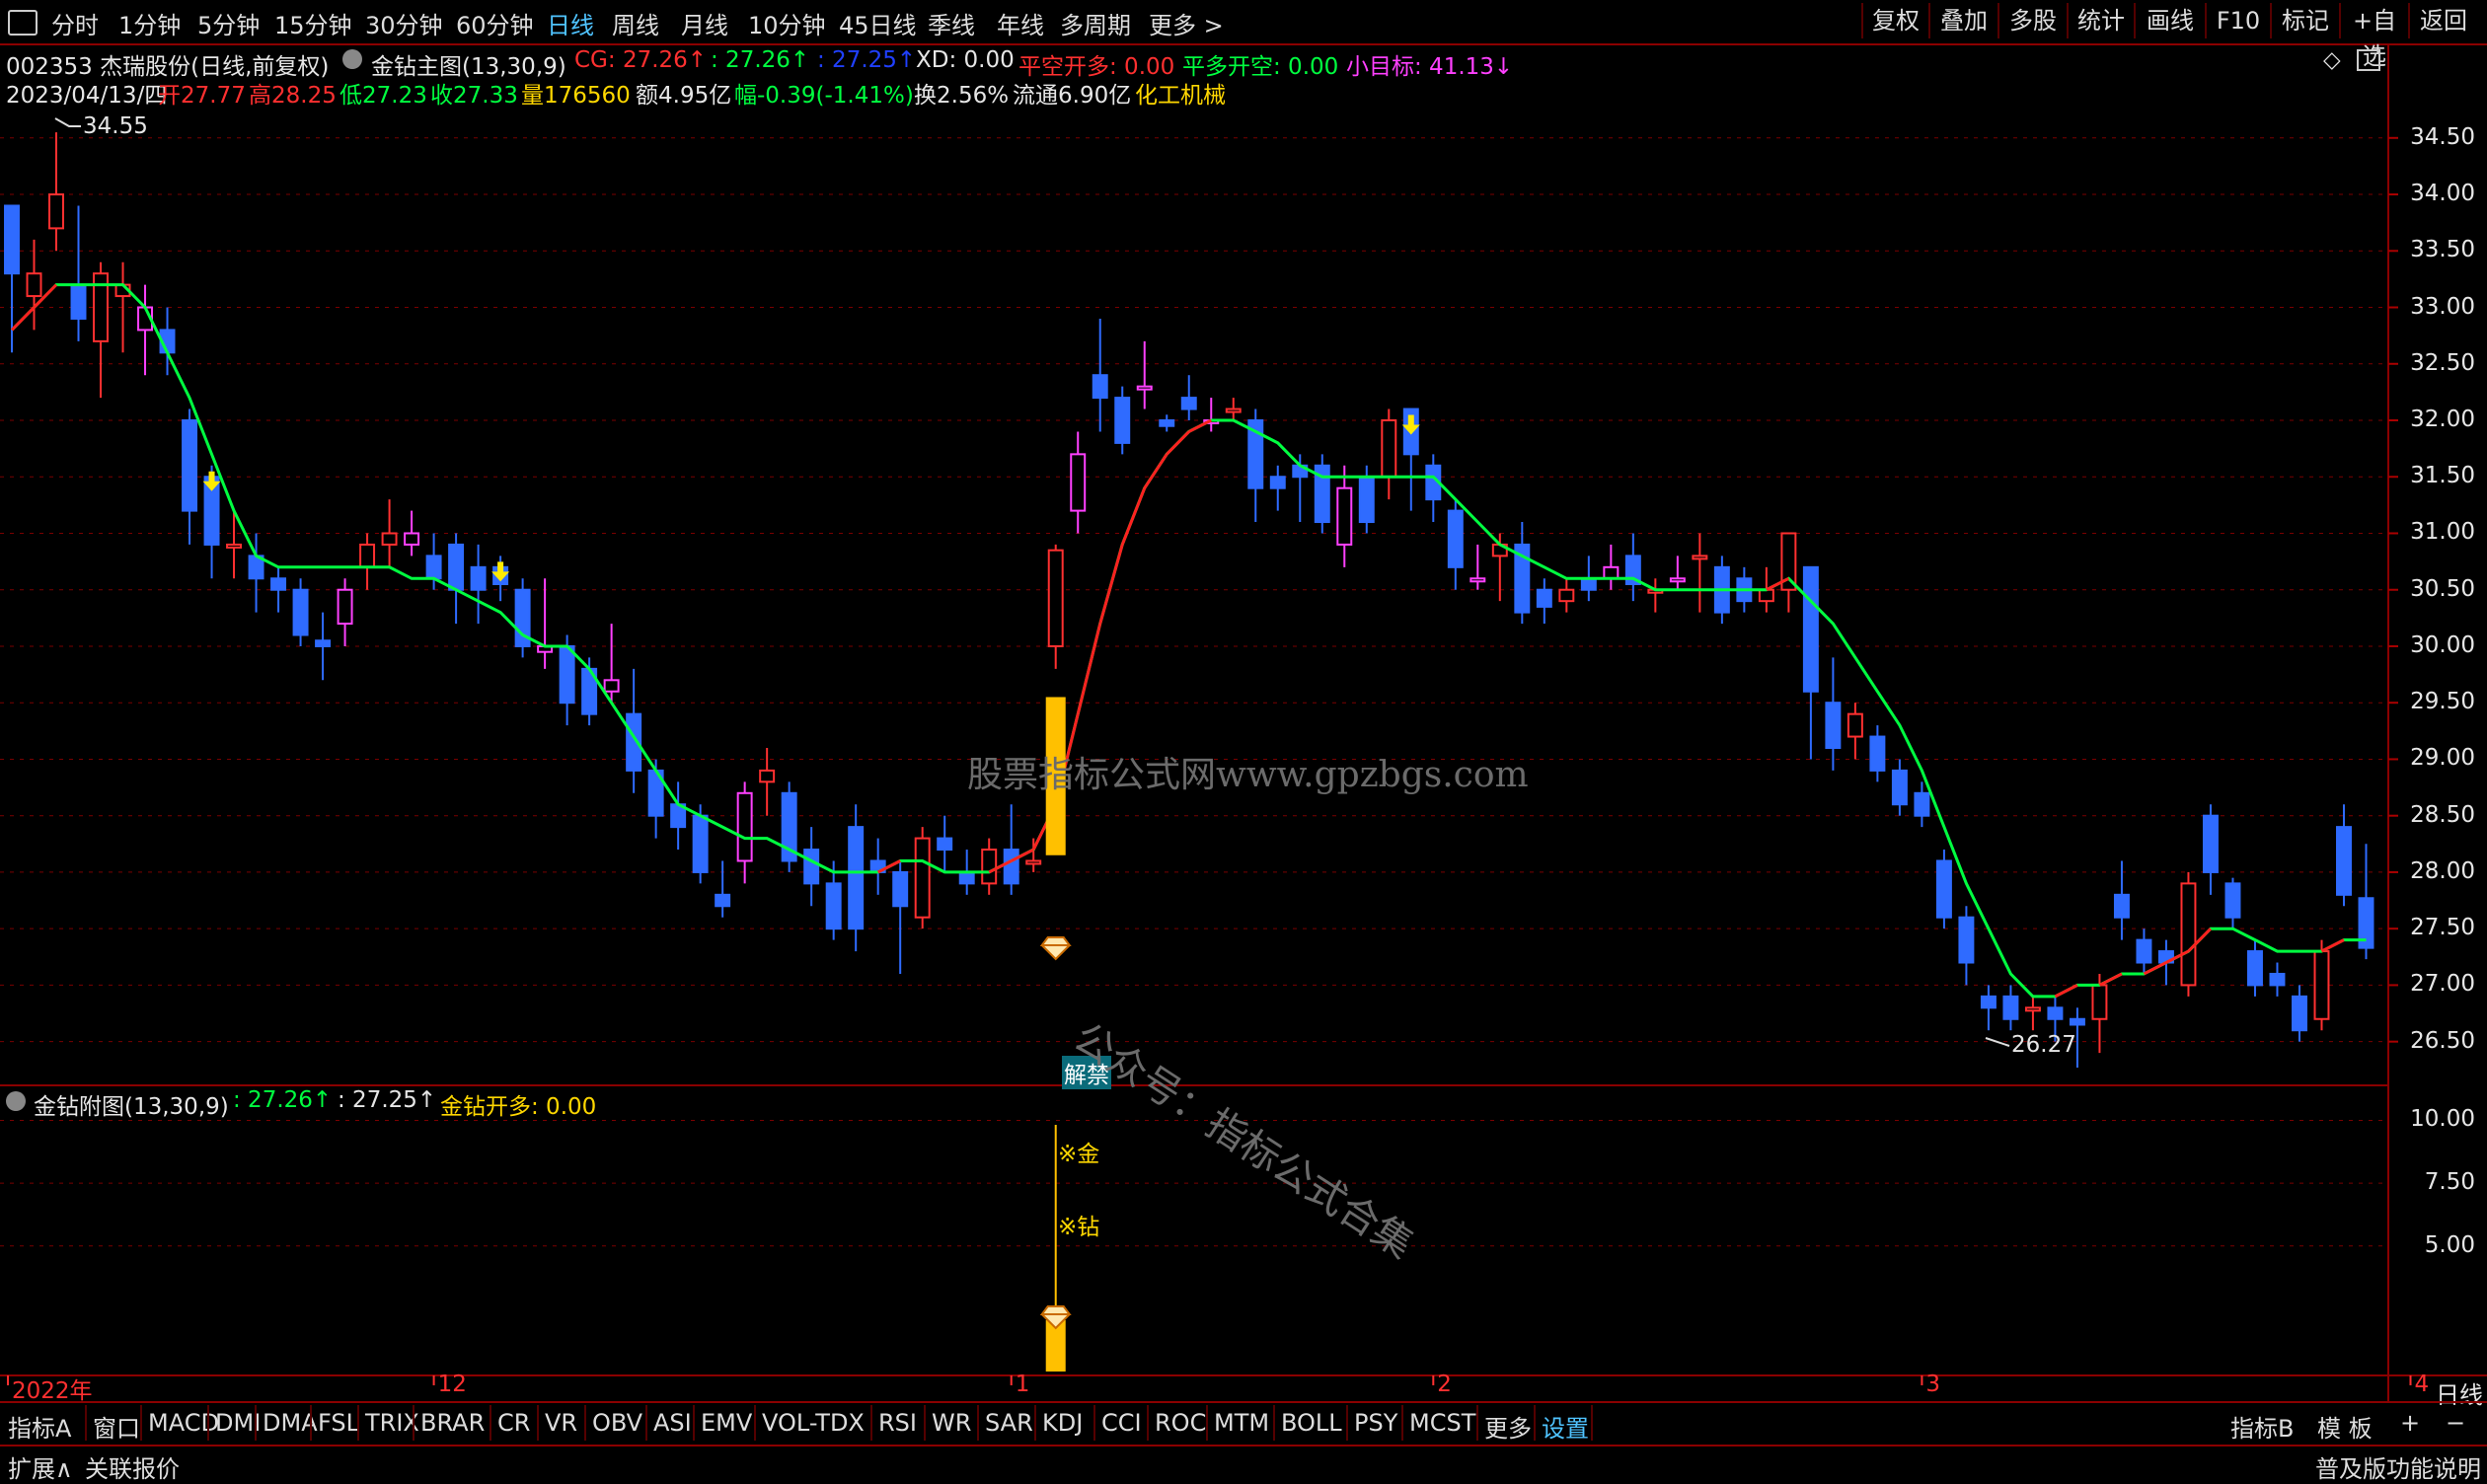 Image resolution: width=2487 pixels, height=1484 pixels. Describe the element at coordinates (1180, 1423) in the screenshot. I see `indicator-tab-19: ROC` at that location.